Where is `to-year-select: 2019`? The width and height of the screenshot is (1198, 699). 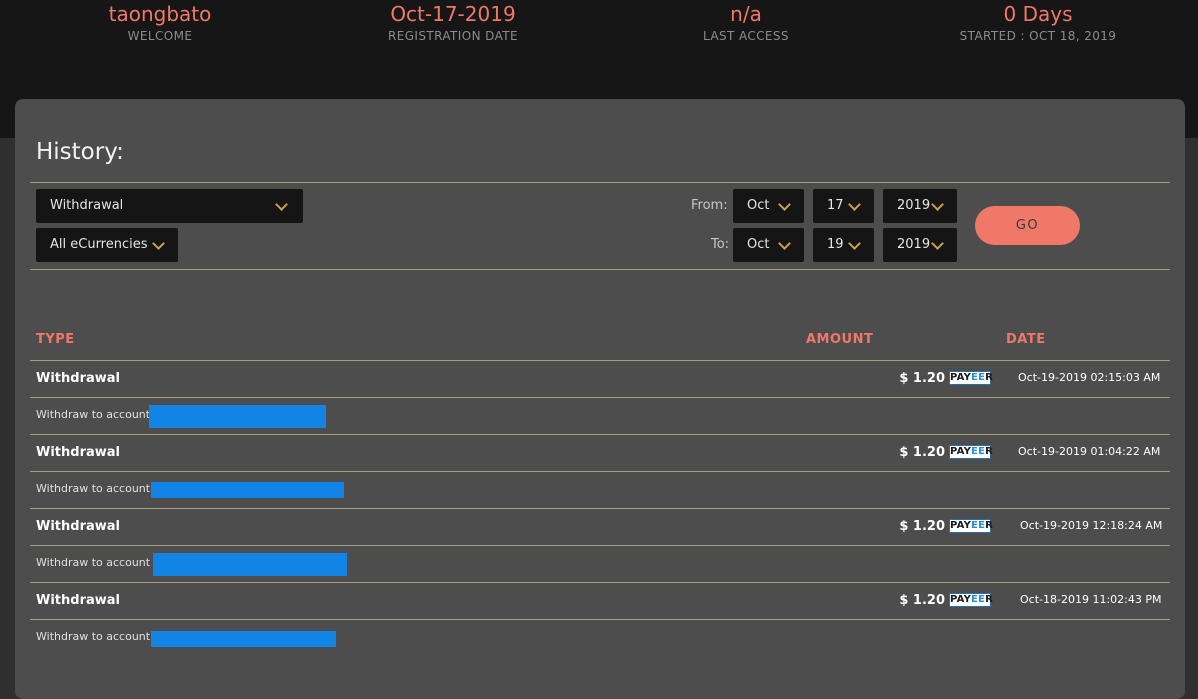
to-year-select: 2019 is located at coordinates (920, 245).